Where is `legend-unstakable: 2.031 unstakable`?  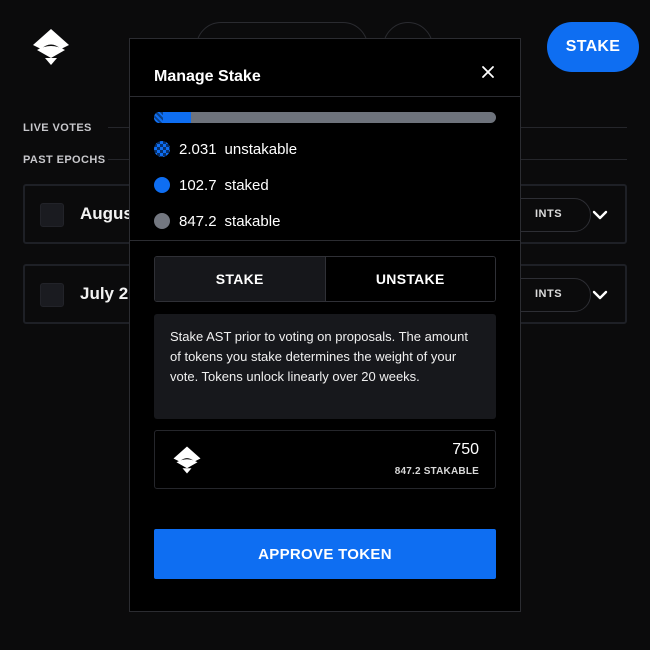
legend-unstakable: 2.031 unstakable is located at coordinates (225, 149).